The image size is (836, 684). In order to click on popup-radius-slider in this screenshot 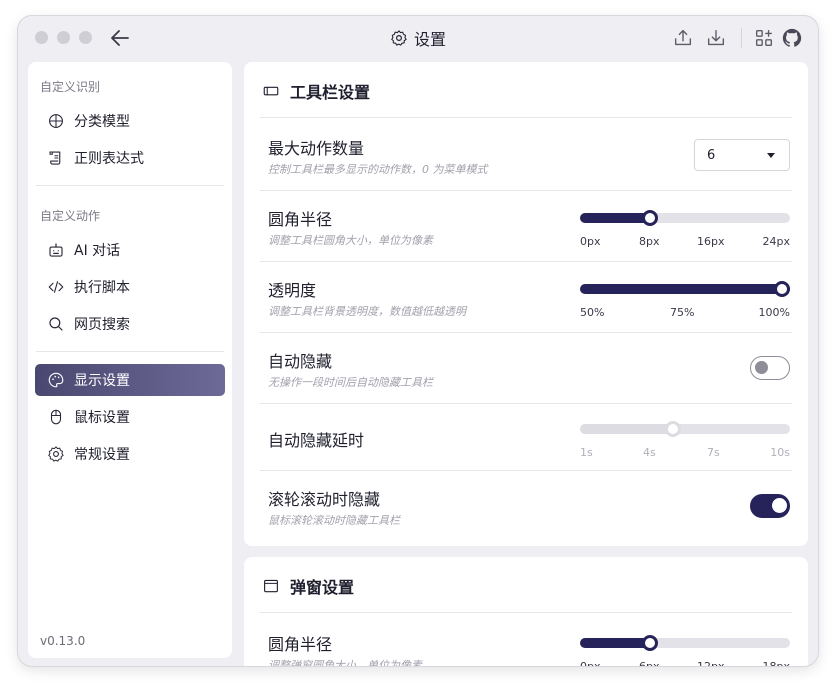, I will do `click(685, 643)`.